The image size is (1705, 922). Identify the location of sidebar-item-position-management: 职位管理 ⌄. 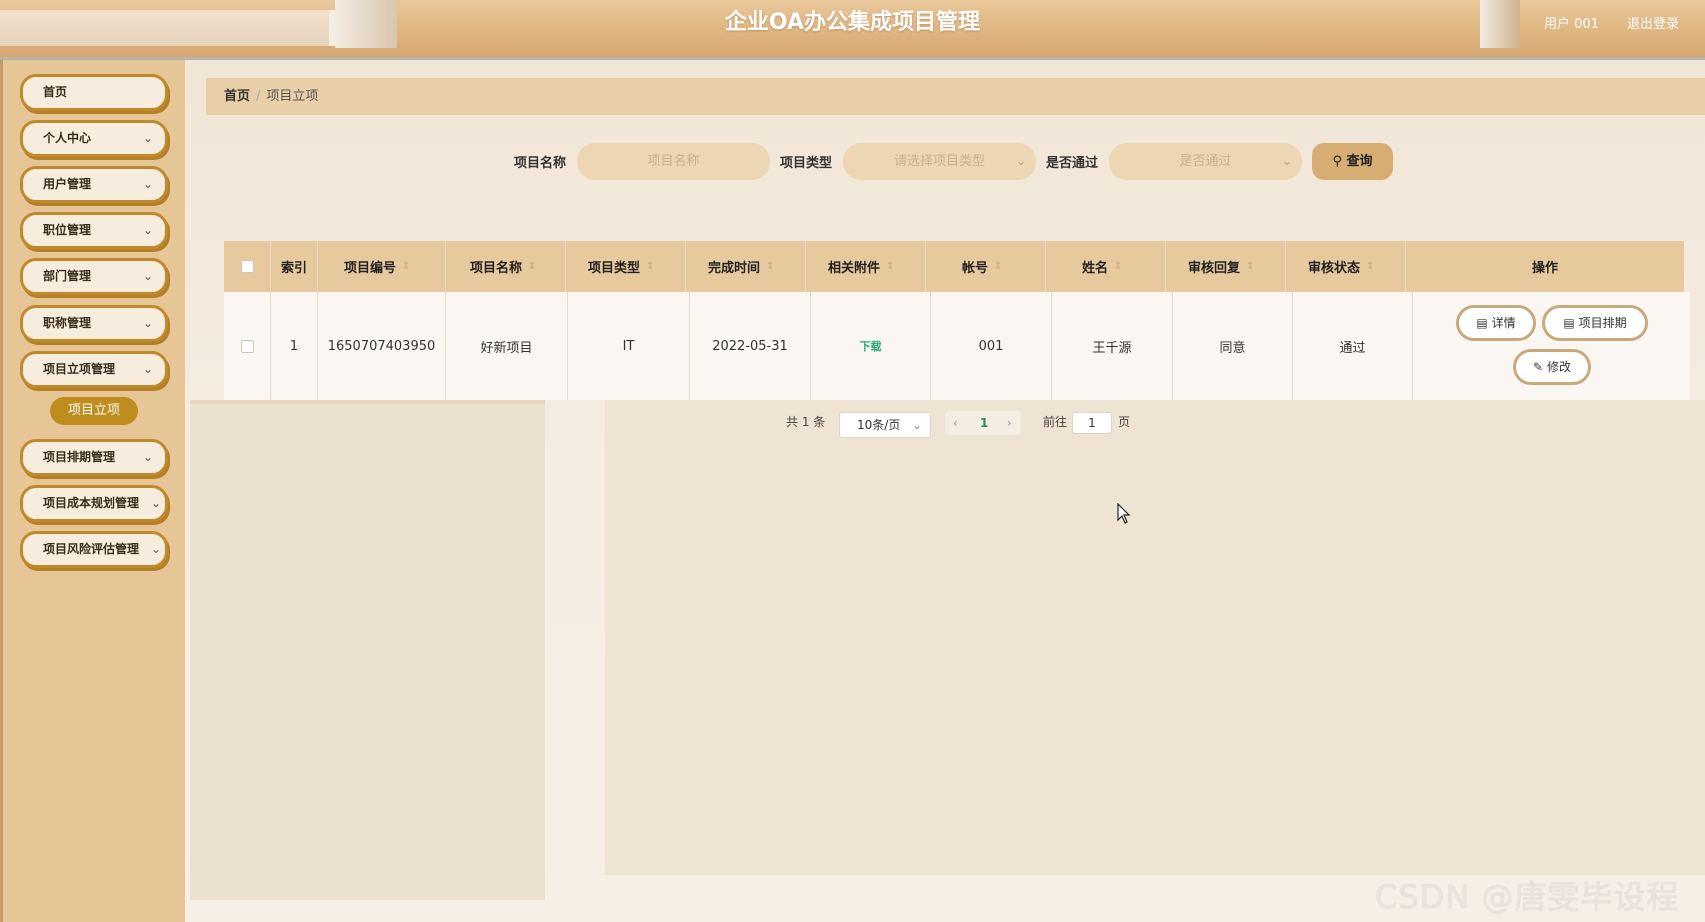
(94, 230).